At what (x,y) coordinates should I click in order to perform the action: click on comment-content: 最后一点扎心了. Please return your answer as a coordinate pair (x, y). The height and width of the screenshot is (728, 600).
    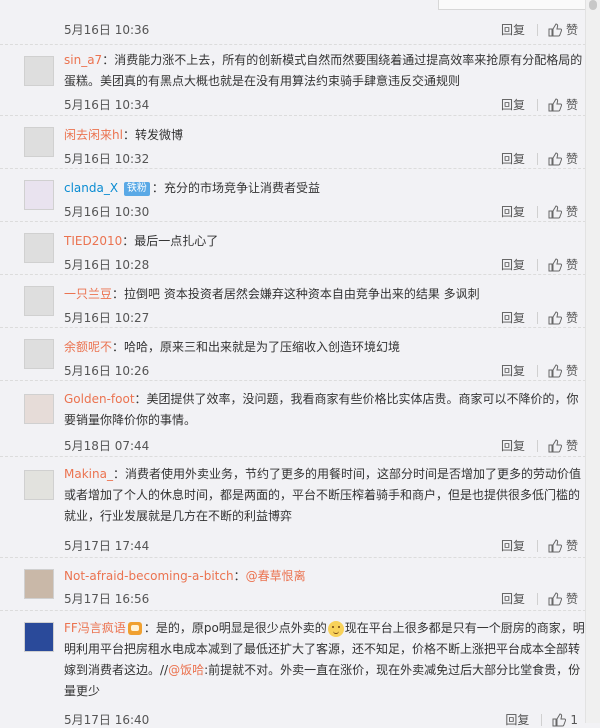
    Looking at the image, I should click on (176, 241).